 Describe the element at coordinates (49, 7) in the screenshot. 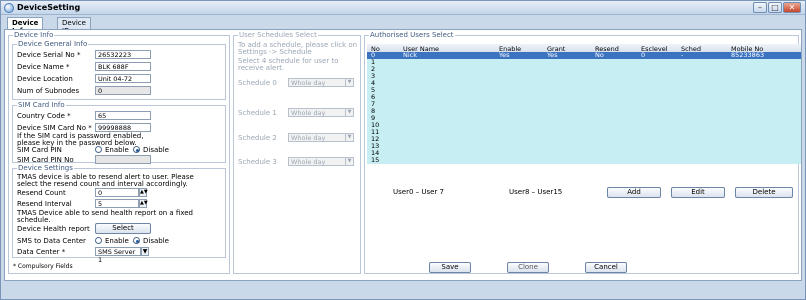

I see `window-title: DeviceSetting` at that location.